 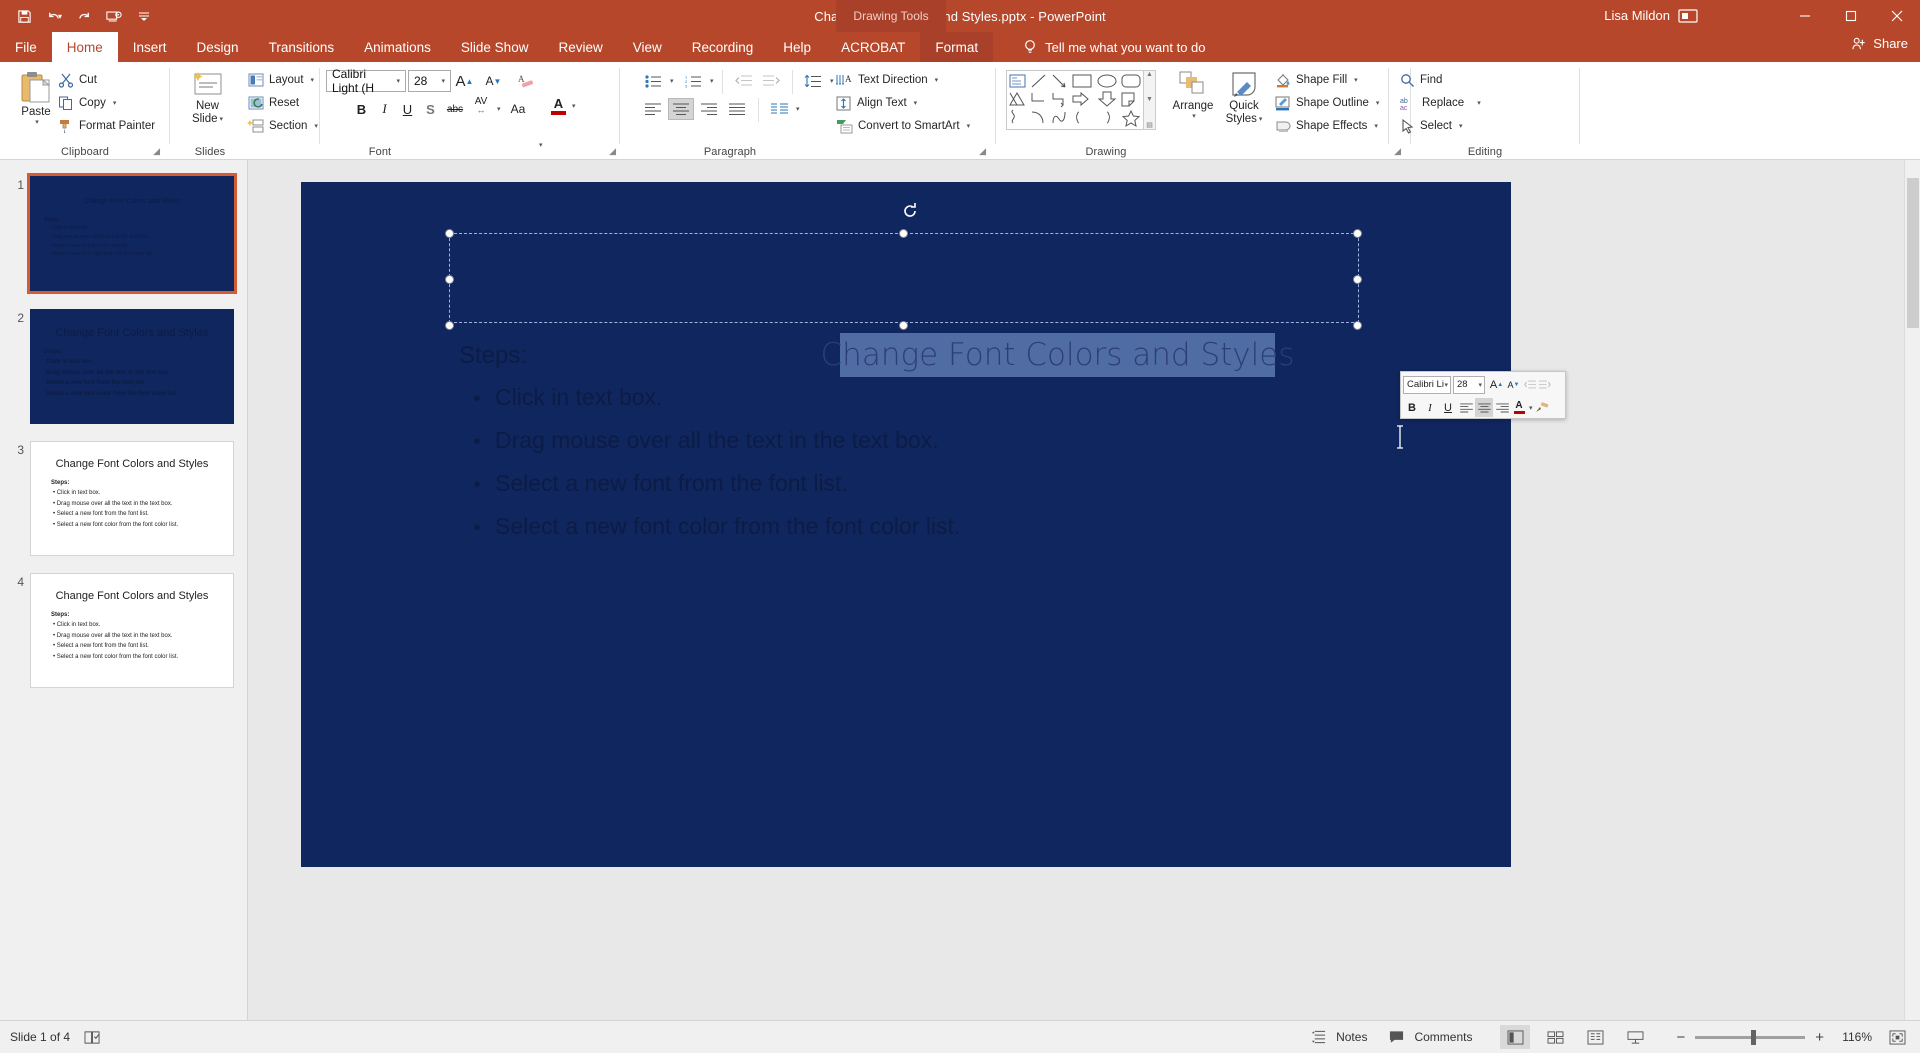 I want to click on shape-outline-button: Shape Outline ▾, so click(x=1327, y=103).